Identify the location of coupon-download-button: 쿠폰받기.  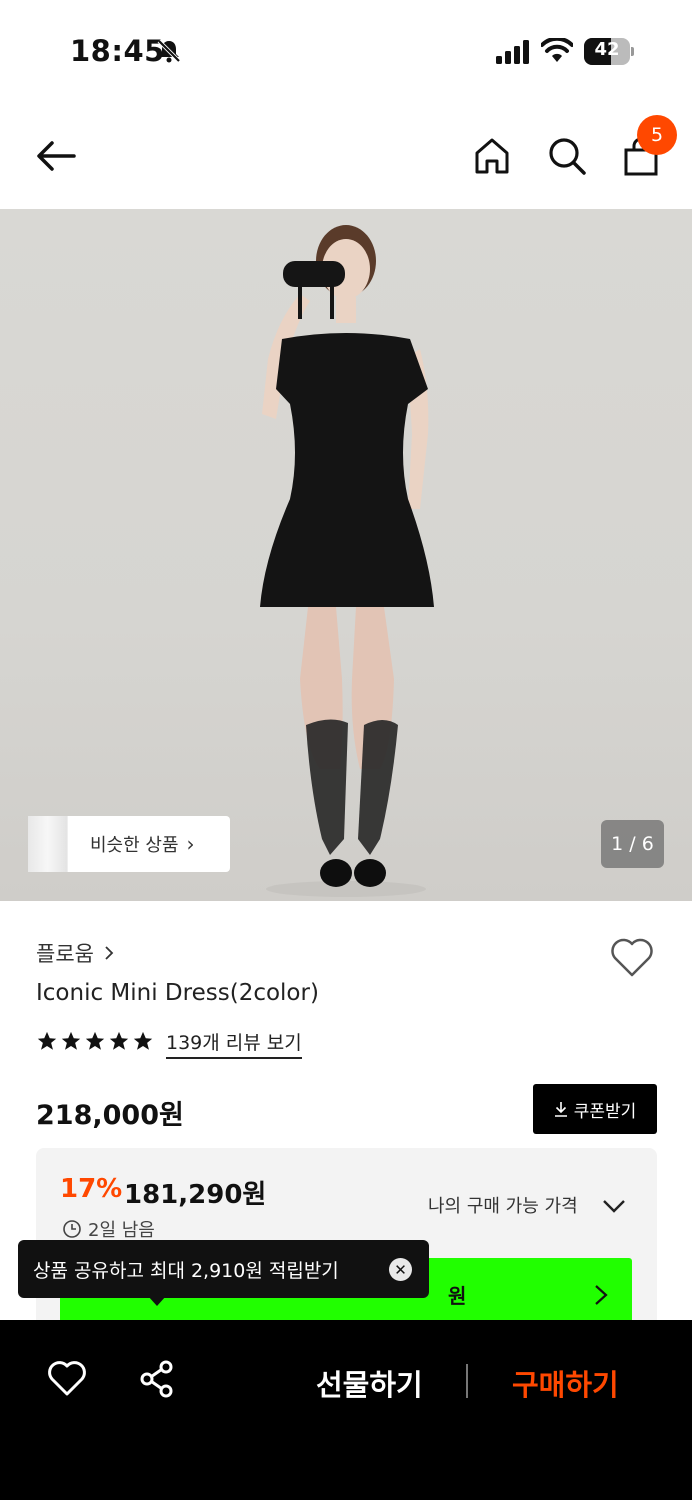
(595, 1109).